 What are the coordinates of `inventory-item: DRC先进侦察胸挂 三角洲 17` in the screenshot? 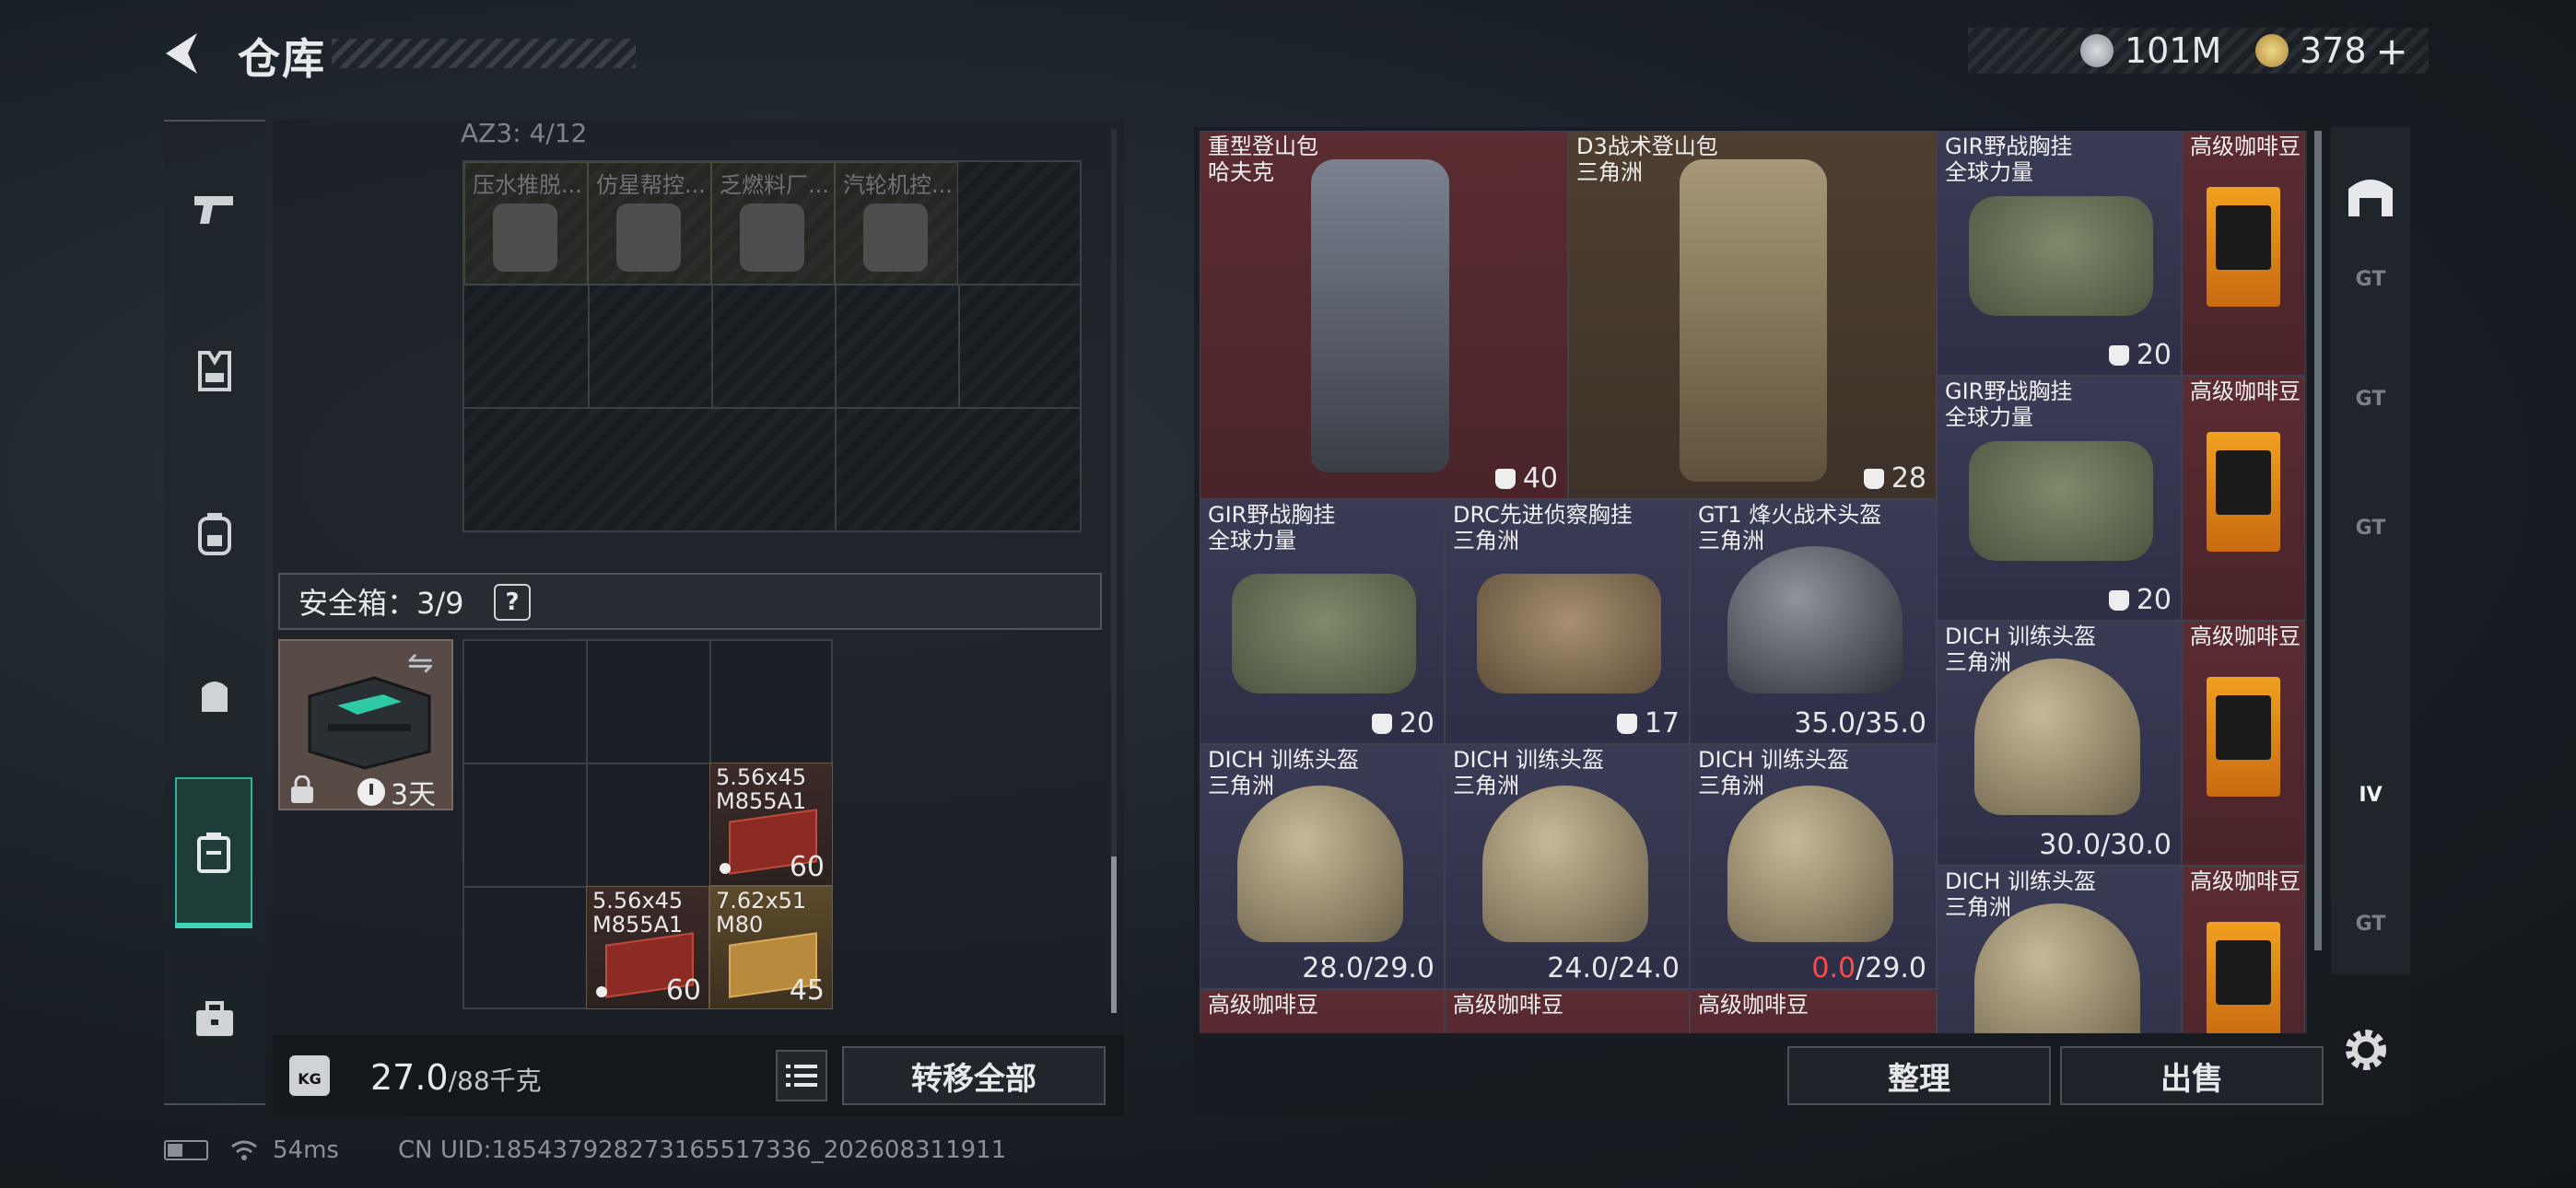 It's located at (1567, 621).